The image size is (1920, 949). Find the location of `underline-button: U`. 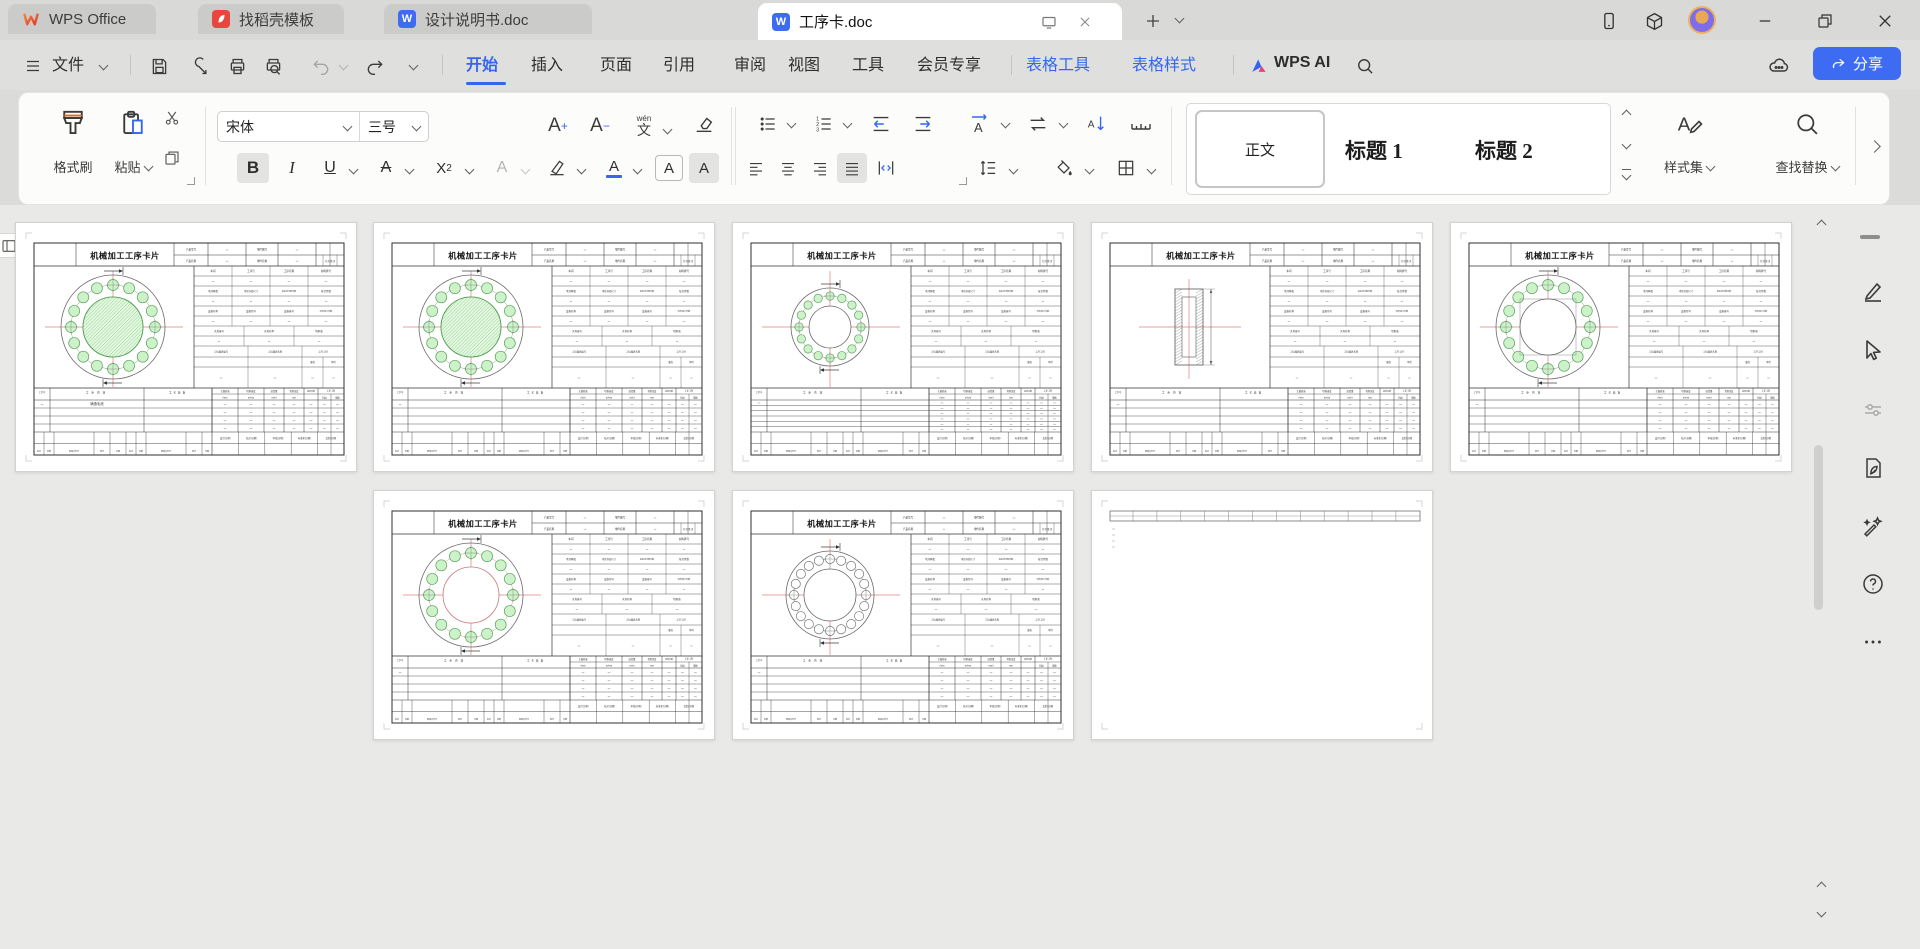

underline-button: U is located at coordinates (330, 168).